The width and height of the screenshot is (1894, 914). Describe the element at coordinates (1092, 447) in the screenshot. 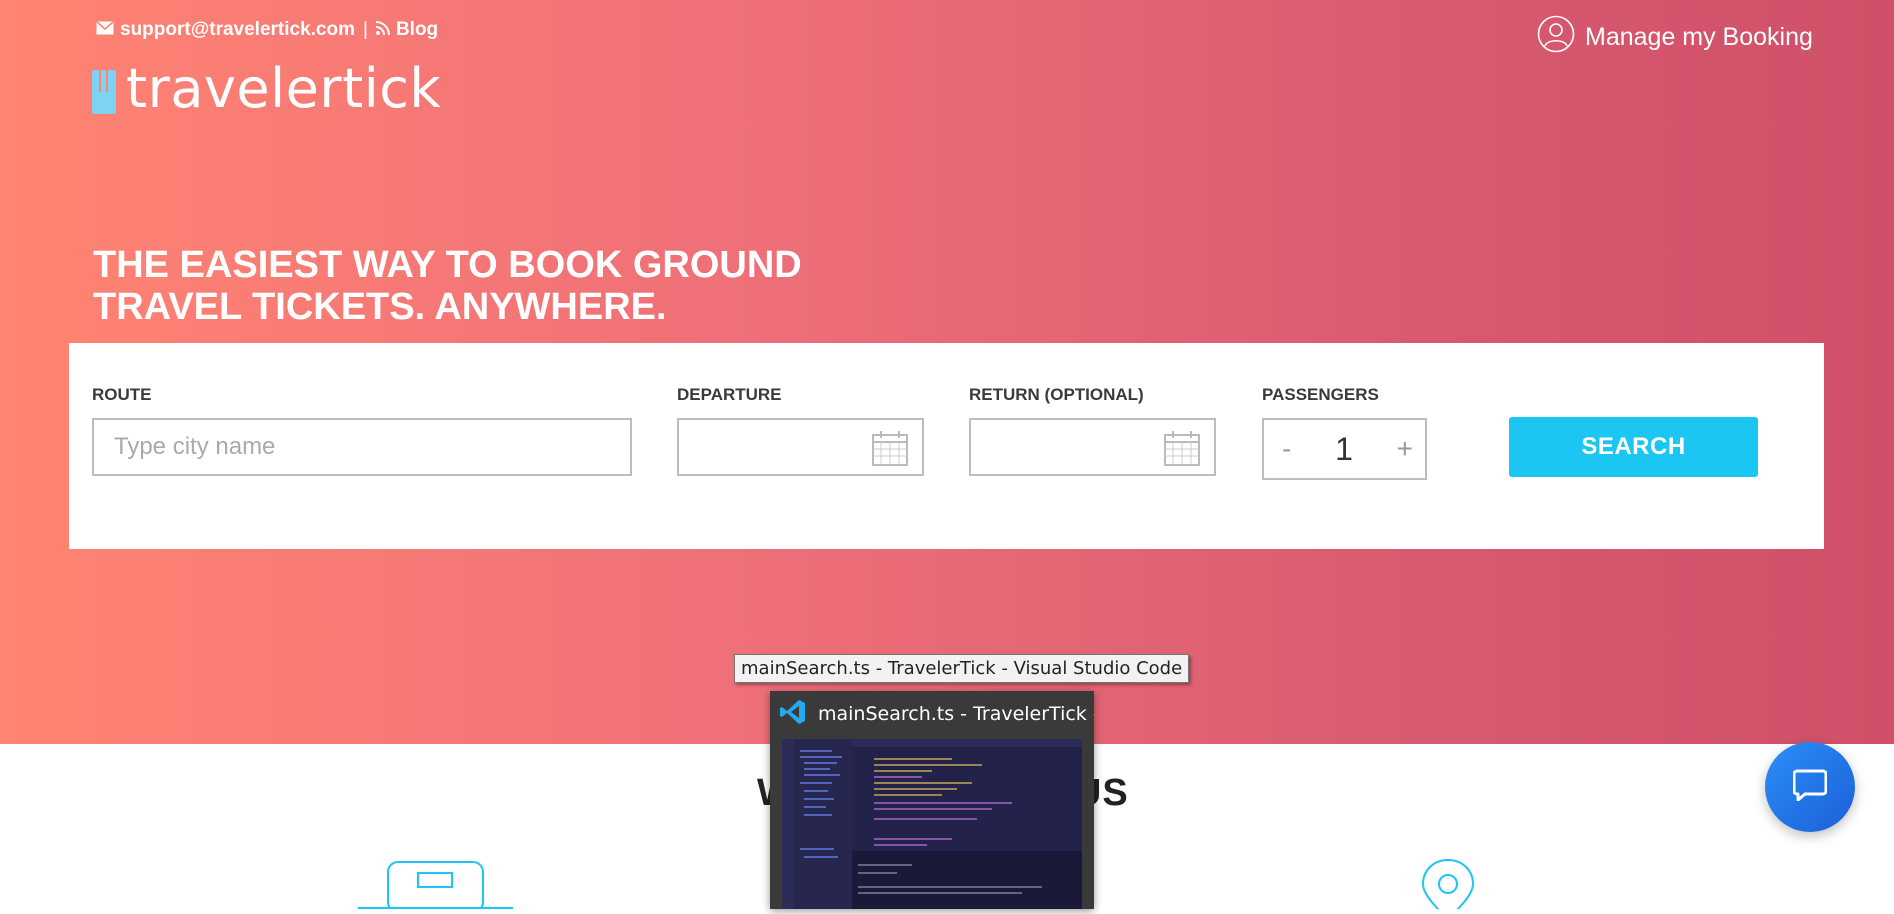

I see `return-date-input` at that location.